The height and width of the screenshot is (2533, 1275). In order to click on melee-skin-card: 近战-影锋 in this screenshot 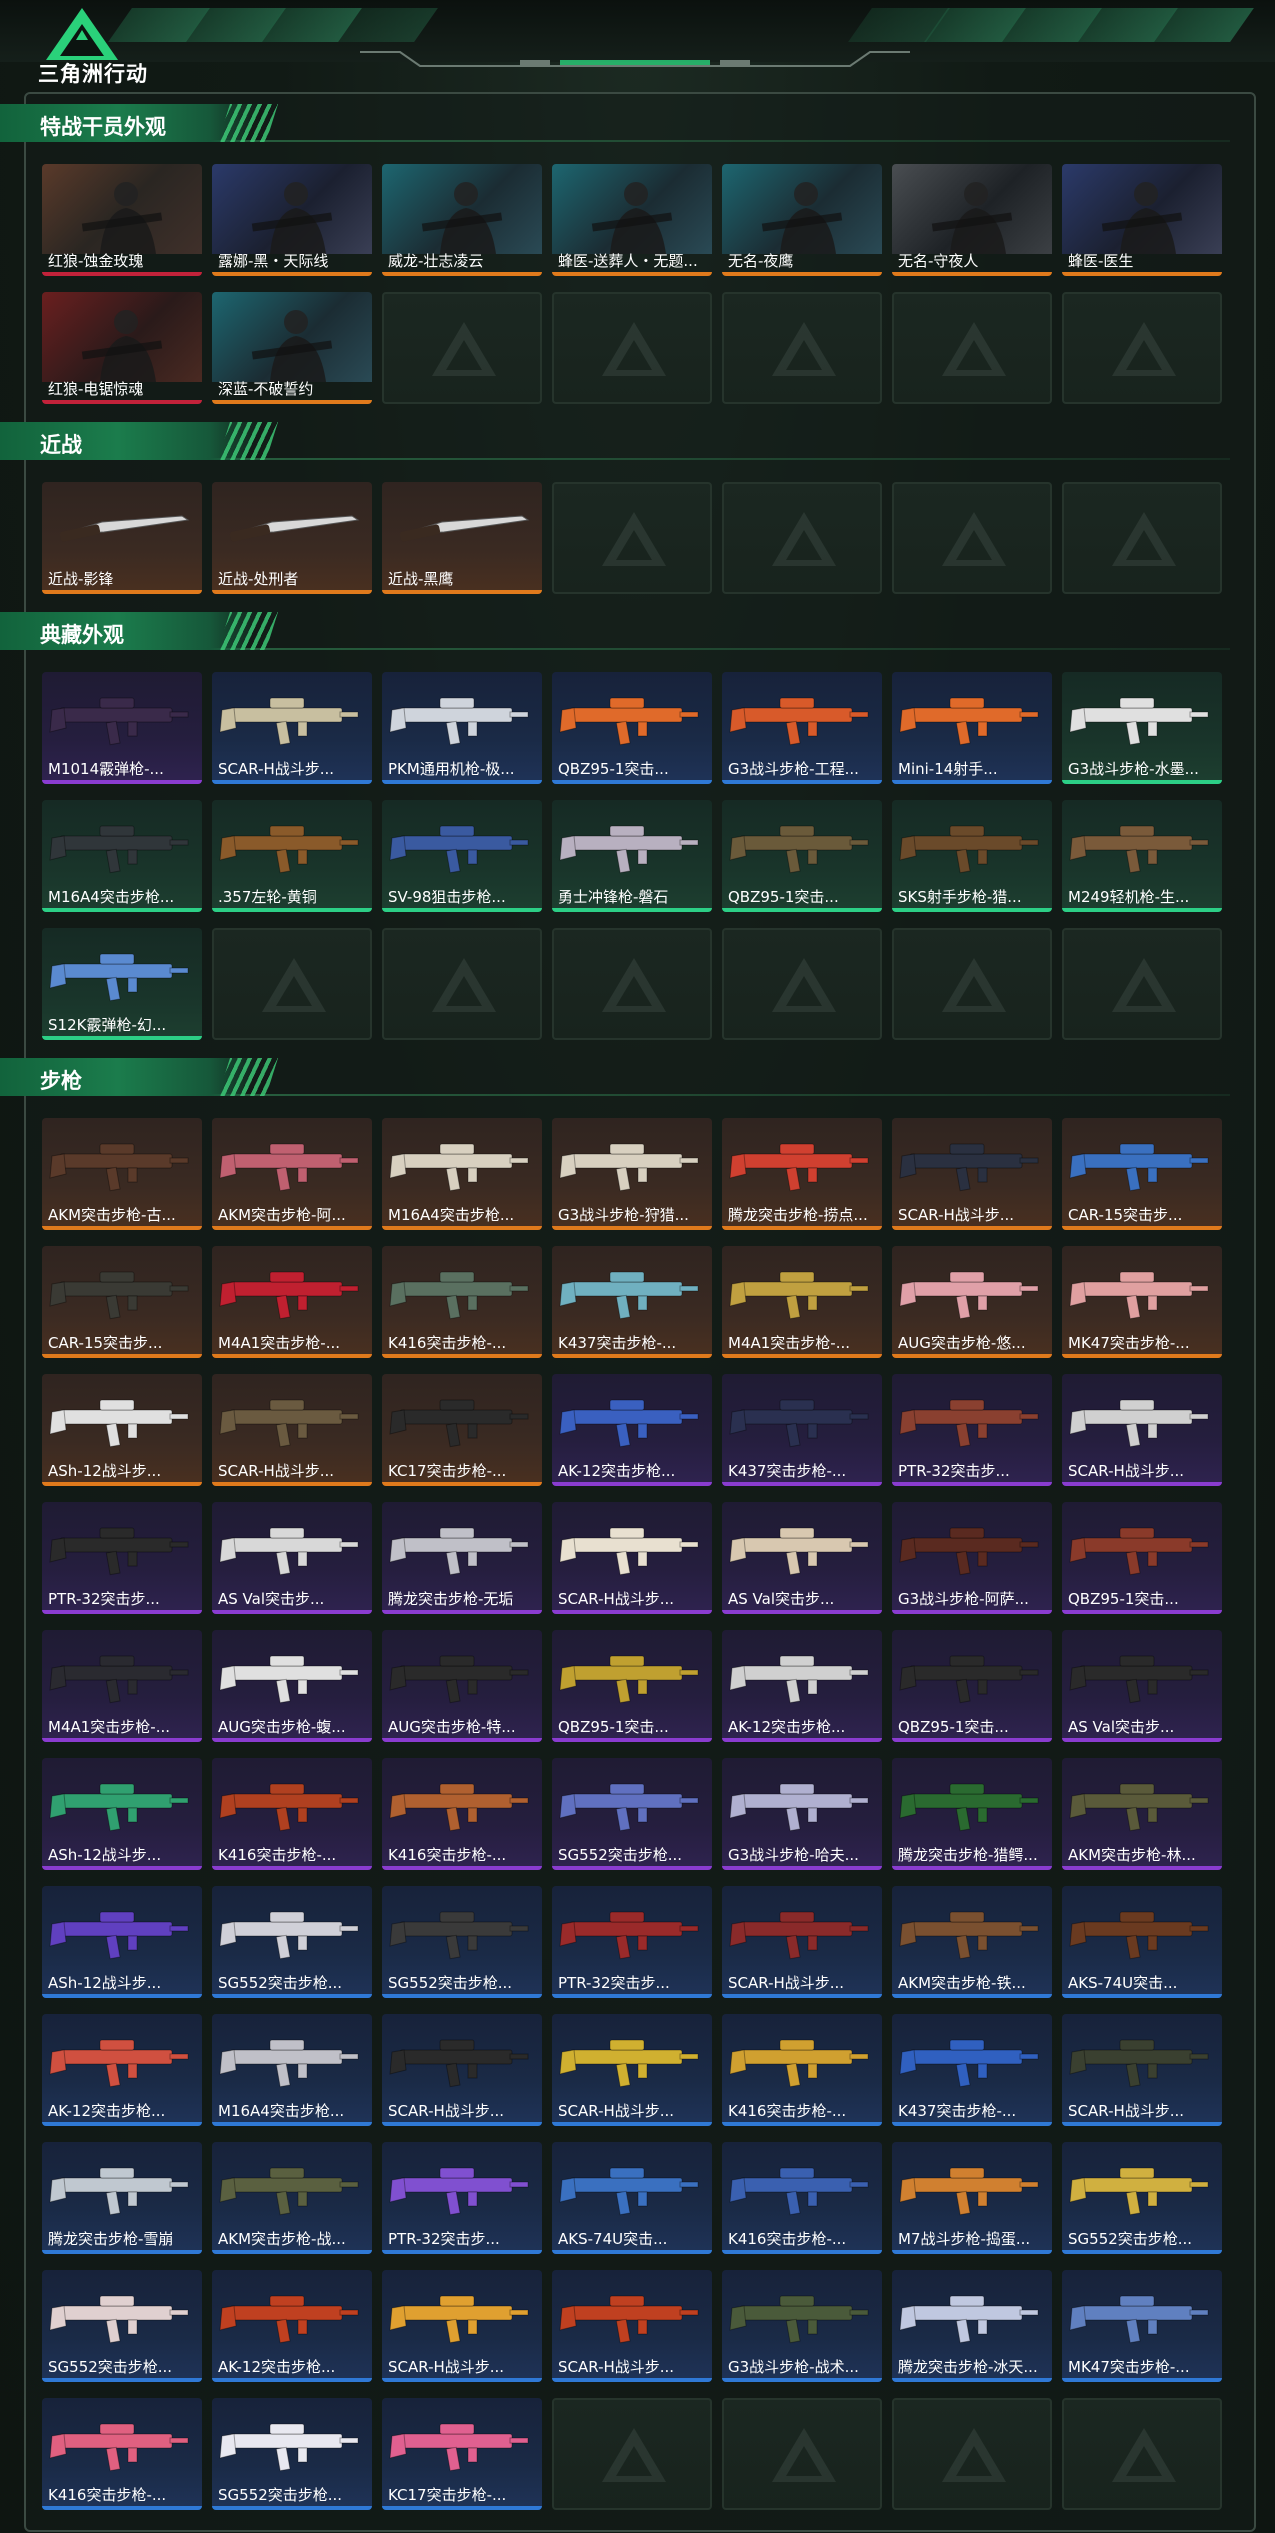, I will do `click(122, 538)`.